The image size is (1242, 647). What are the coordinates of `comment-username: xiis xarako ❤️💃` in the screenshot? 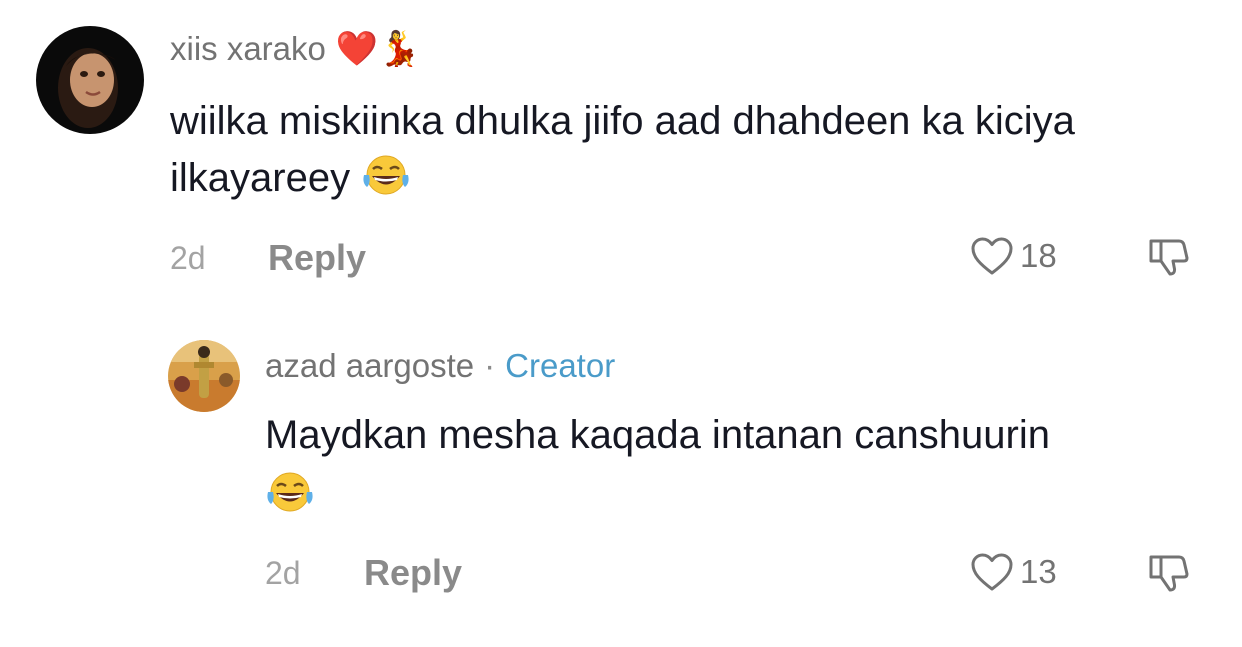 It's located at (295, 49).